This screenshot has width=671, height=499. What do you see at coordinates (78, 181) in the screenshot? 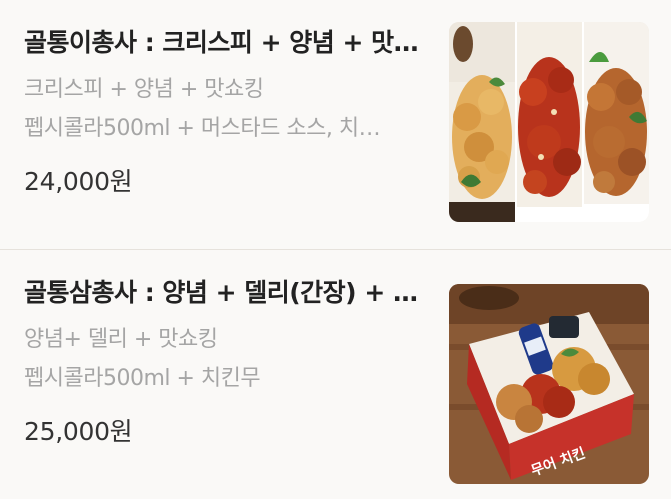
I see `menu-item-price: 24,000원` at bounding box center [78, 181].